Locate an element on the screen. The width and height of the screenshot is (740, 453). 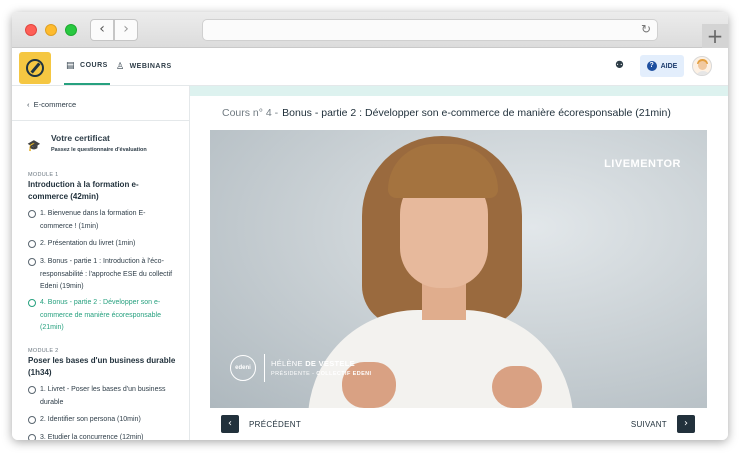
lesson-label: 2. Identifier son persona (10min) is located at coordinates (90, 419).